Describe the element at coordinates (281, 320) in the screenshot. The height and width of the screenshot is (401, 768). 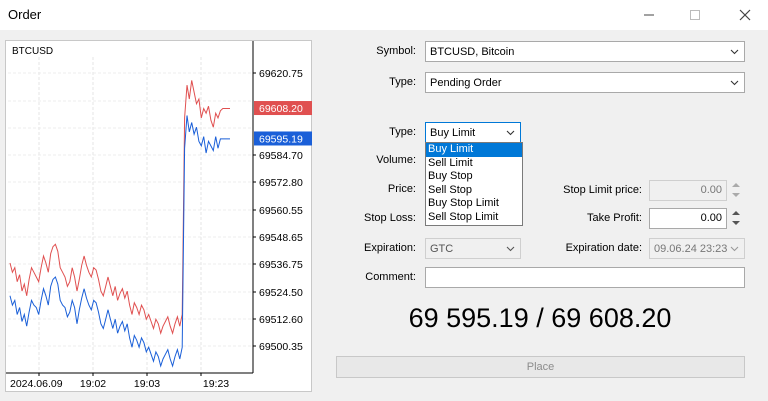
I see `y-tick-label-9: 69512.60` at that location.